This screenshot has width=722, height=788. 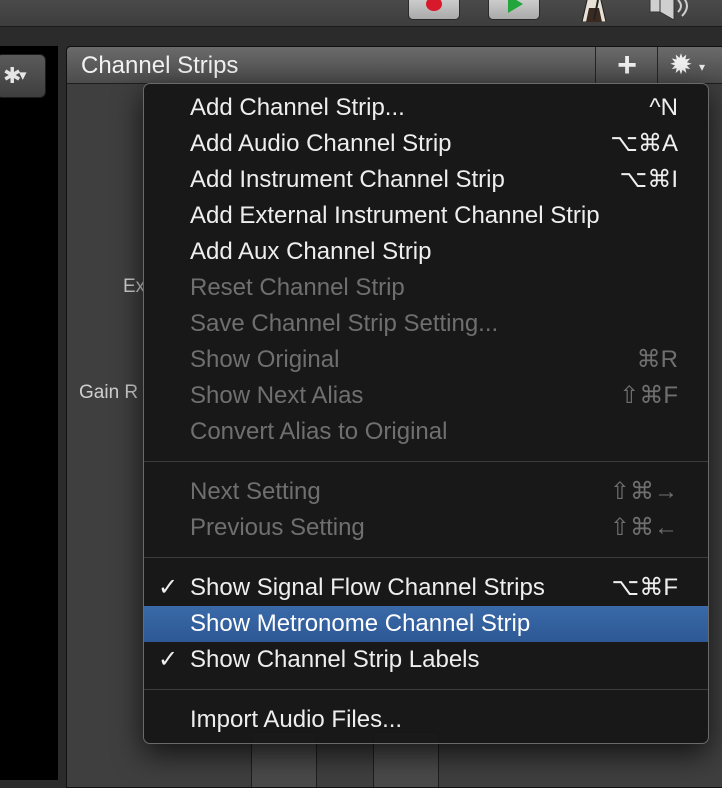 I want to click on menu-item: Convert Alias to Original, so click(x=426, y=432).